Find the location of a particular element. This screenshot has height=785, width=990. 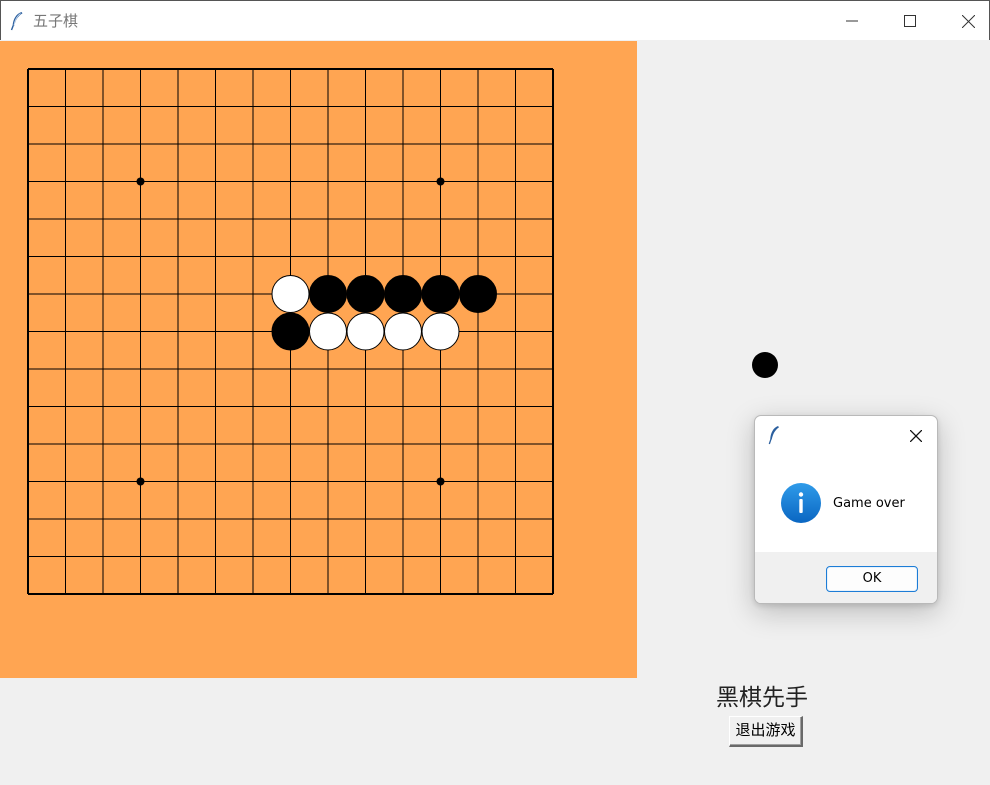

ok-button: OK is located at coordinates (872, 579).